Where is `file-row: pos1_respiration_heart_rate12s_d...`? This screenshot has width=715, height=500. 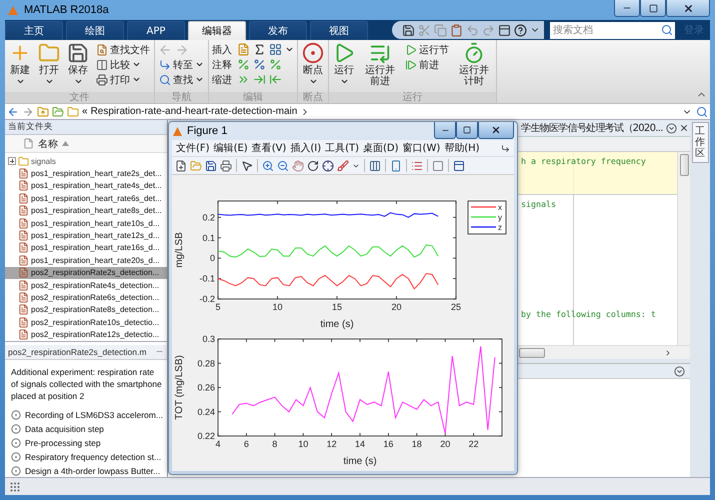 file-row: pos1_respiration_heart_rate12s_d... is located at coordinates (86, 235).